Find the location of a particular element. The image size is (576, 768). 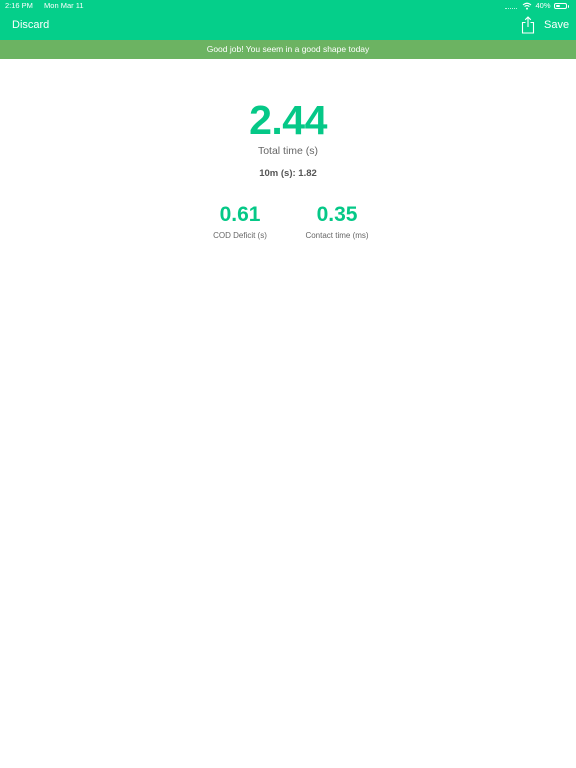

total-time-value: 2.44 is located at coordinates (288, 120).